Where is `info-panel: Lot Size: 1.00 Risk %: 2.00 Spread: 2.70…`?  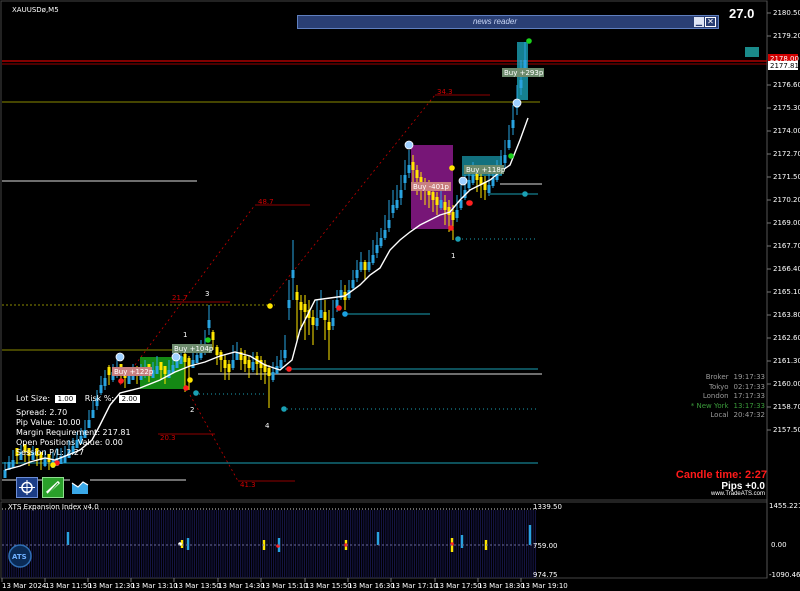
info-panel: Lot Size: 1.00 Risk %: 2.00 Spread: 2.70… is located at coordinates (78, 426).